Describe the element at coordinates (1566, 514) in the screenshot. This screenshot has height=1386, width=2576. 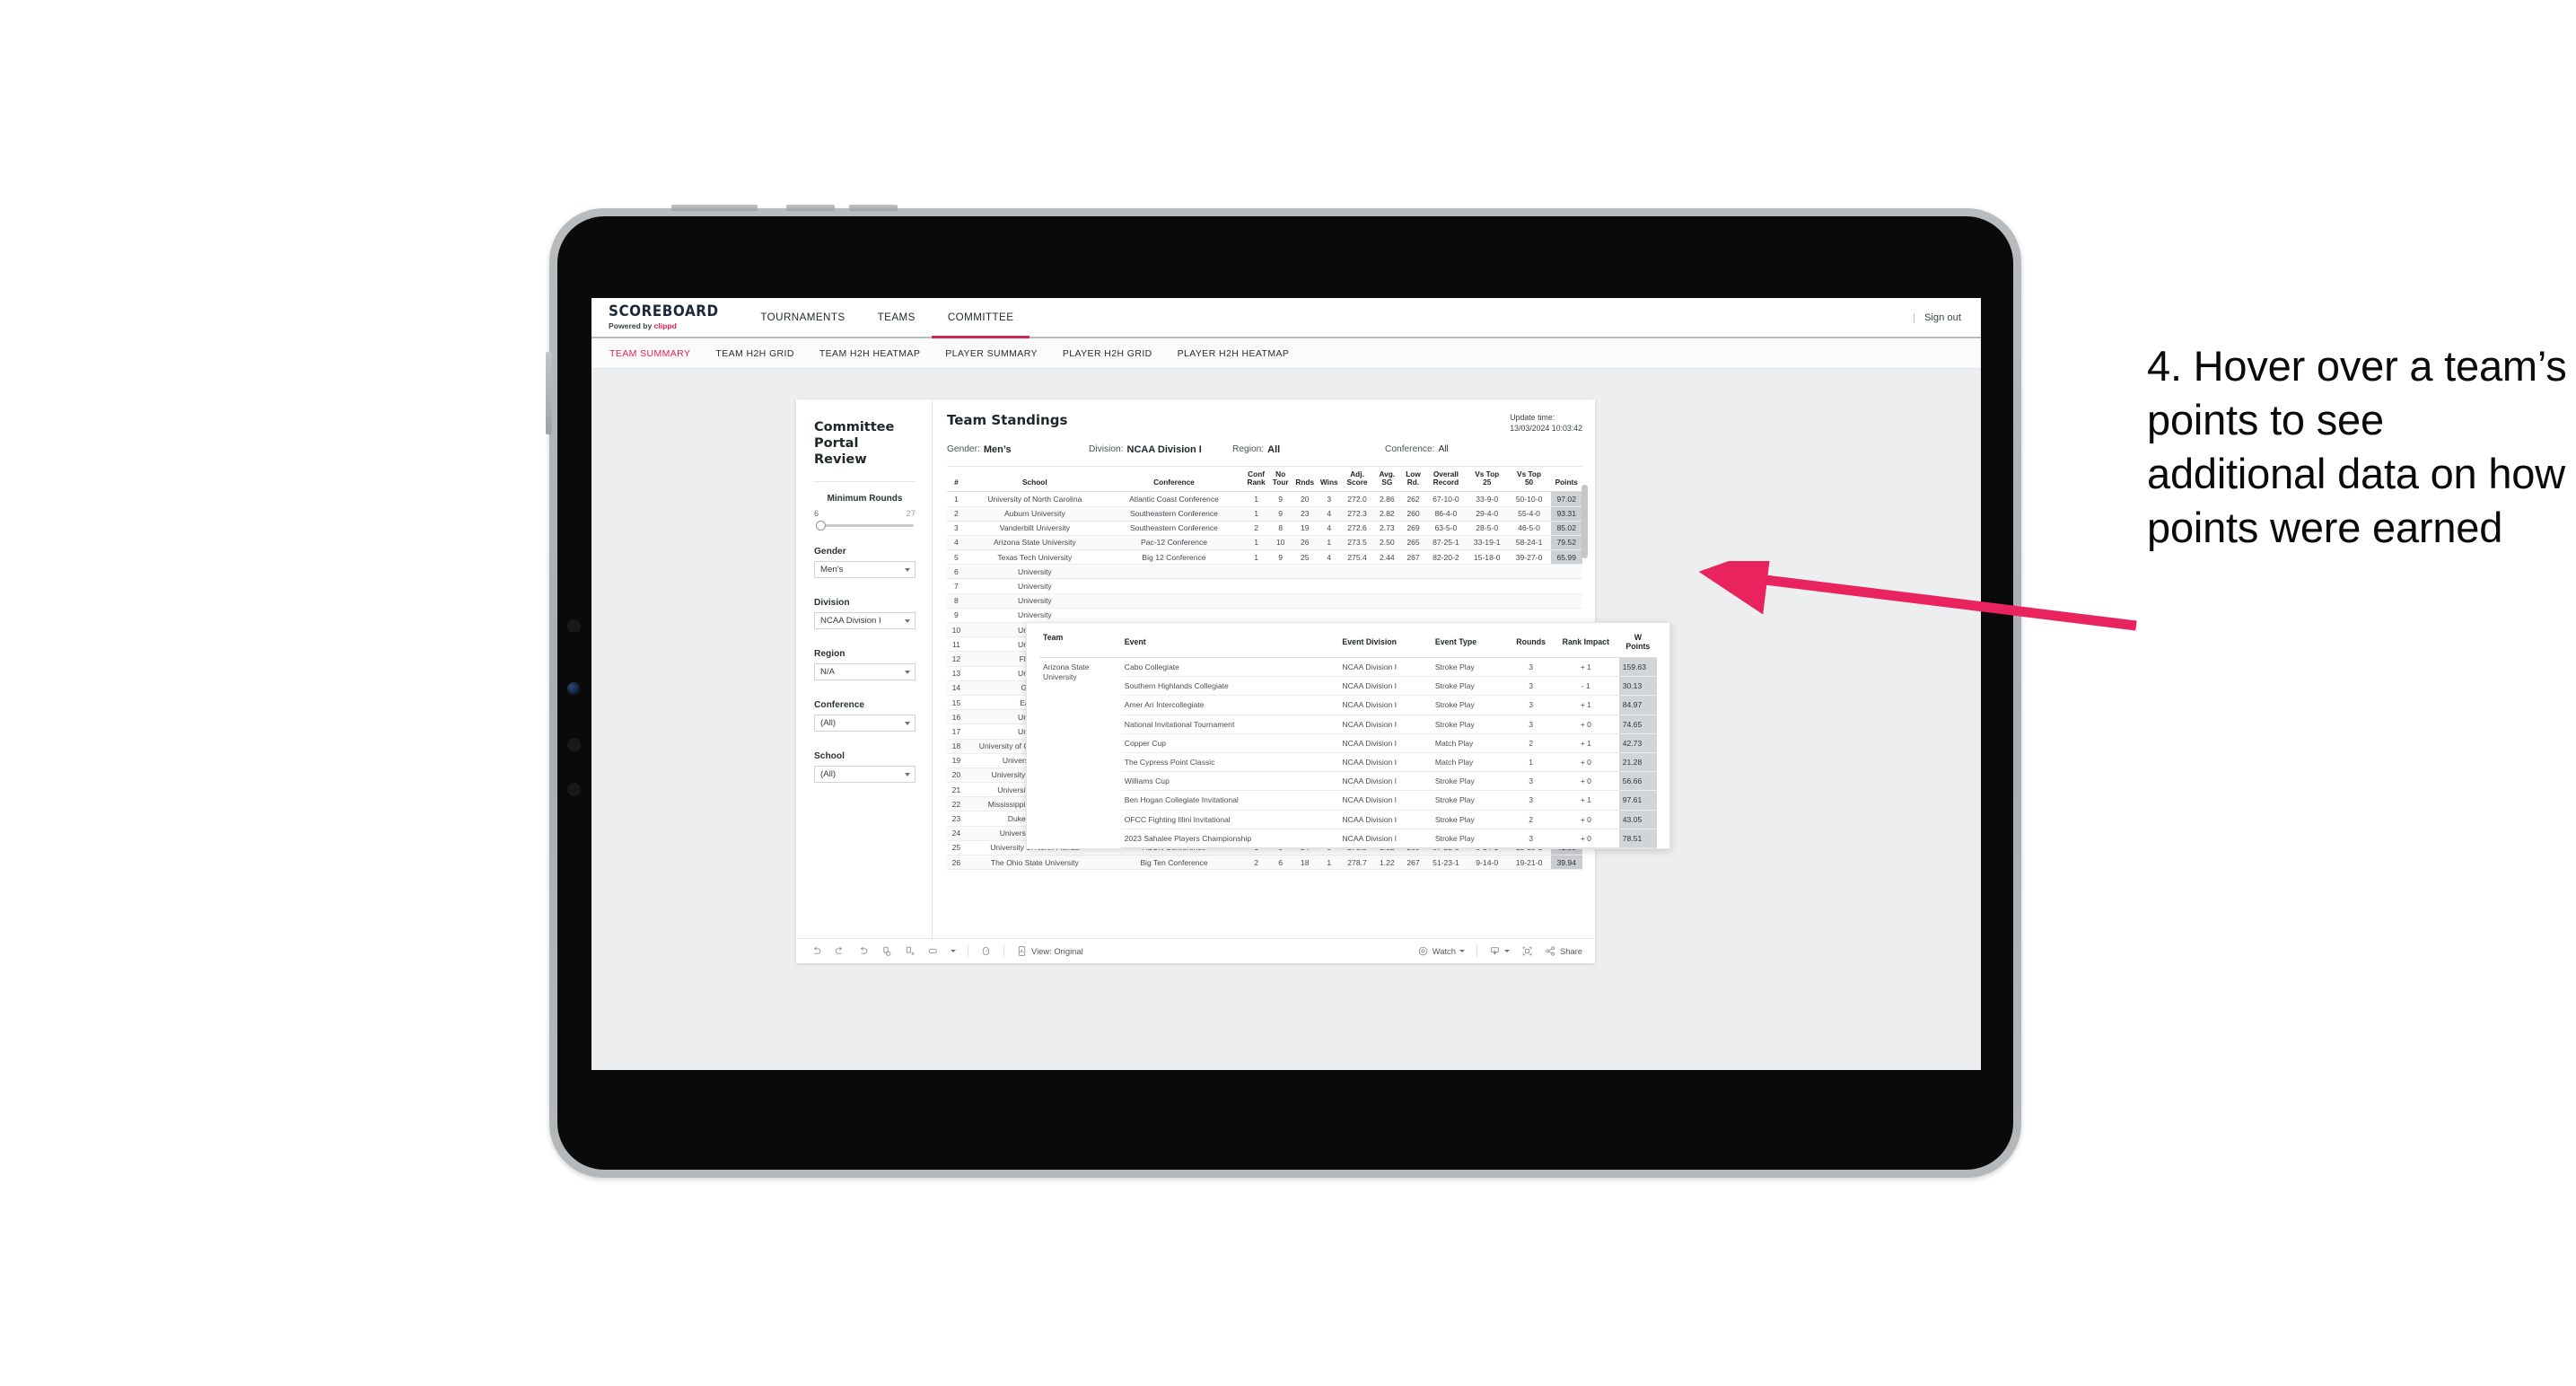
I see `table-cell-pts: 93.31` at that location.